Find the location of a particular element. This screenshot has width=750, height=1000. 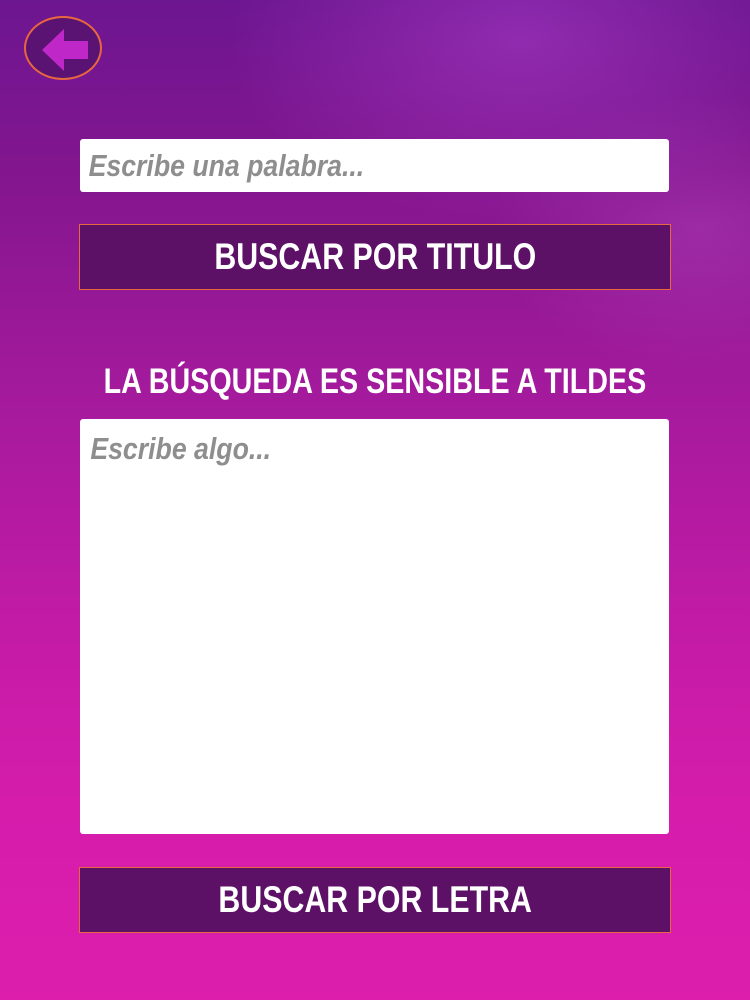

search-by-title-button: BUSCAR POR TITULO is located at coordinates (375, 257).